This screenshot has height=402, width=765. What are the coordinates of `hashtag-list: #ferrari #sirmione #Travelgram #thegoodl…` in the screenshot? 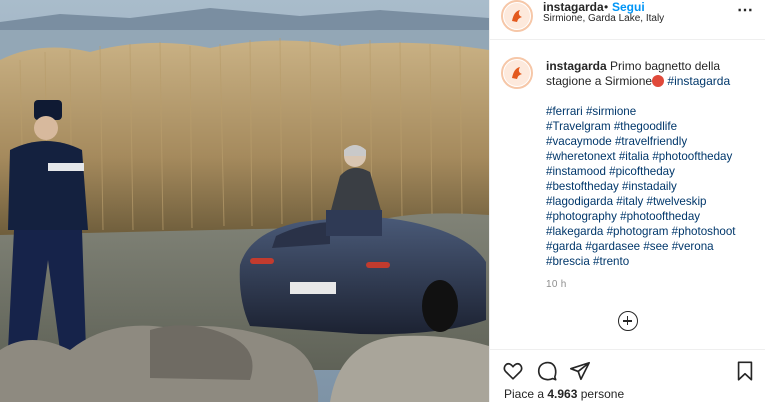 It's located at (652, 186).